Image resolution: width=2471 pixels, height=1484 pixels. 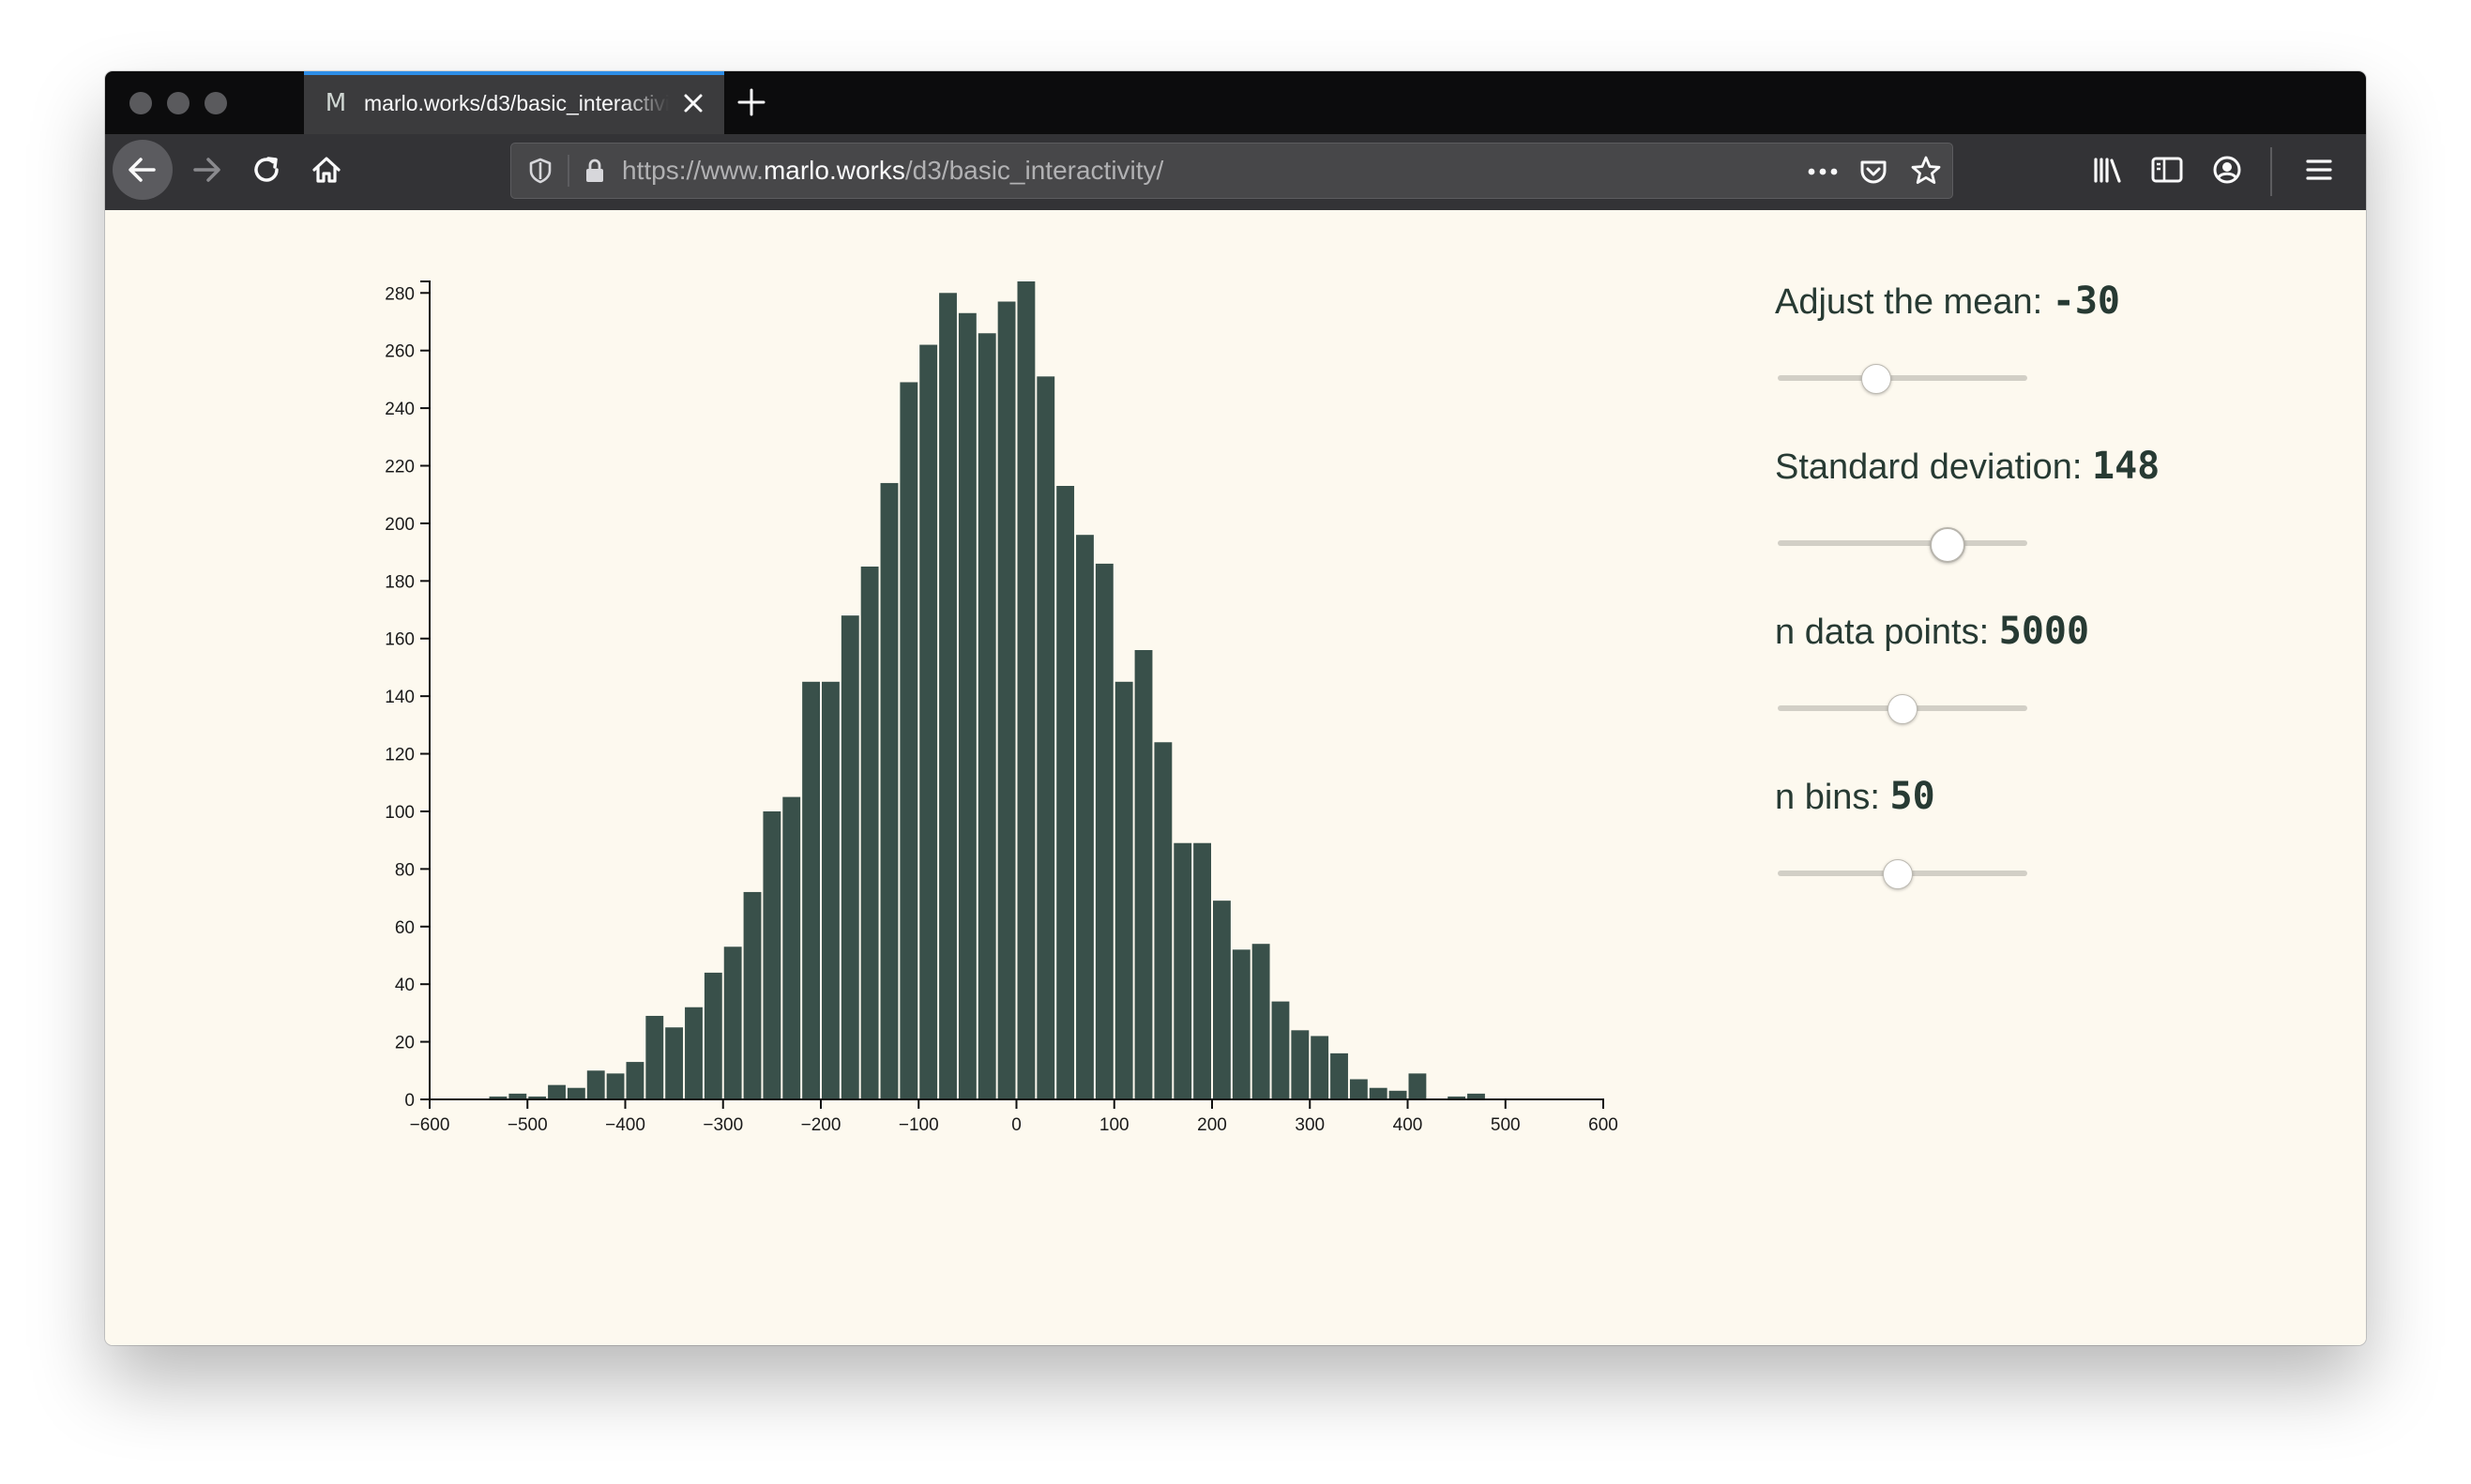 What do you see at coordinates (1883, 632) in the screenshot?
I see `n-points-label-text: n data points:` at bounding box center [1883, 632].